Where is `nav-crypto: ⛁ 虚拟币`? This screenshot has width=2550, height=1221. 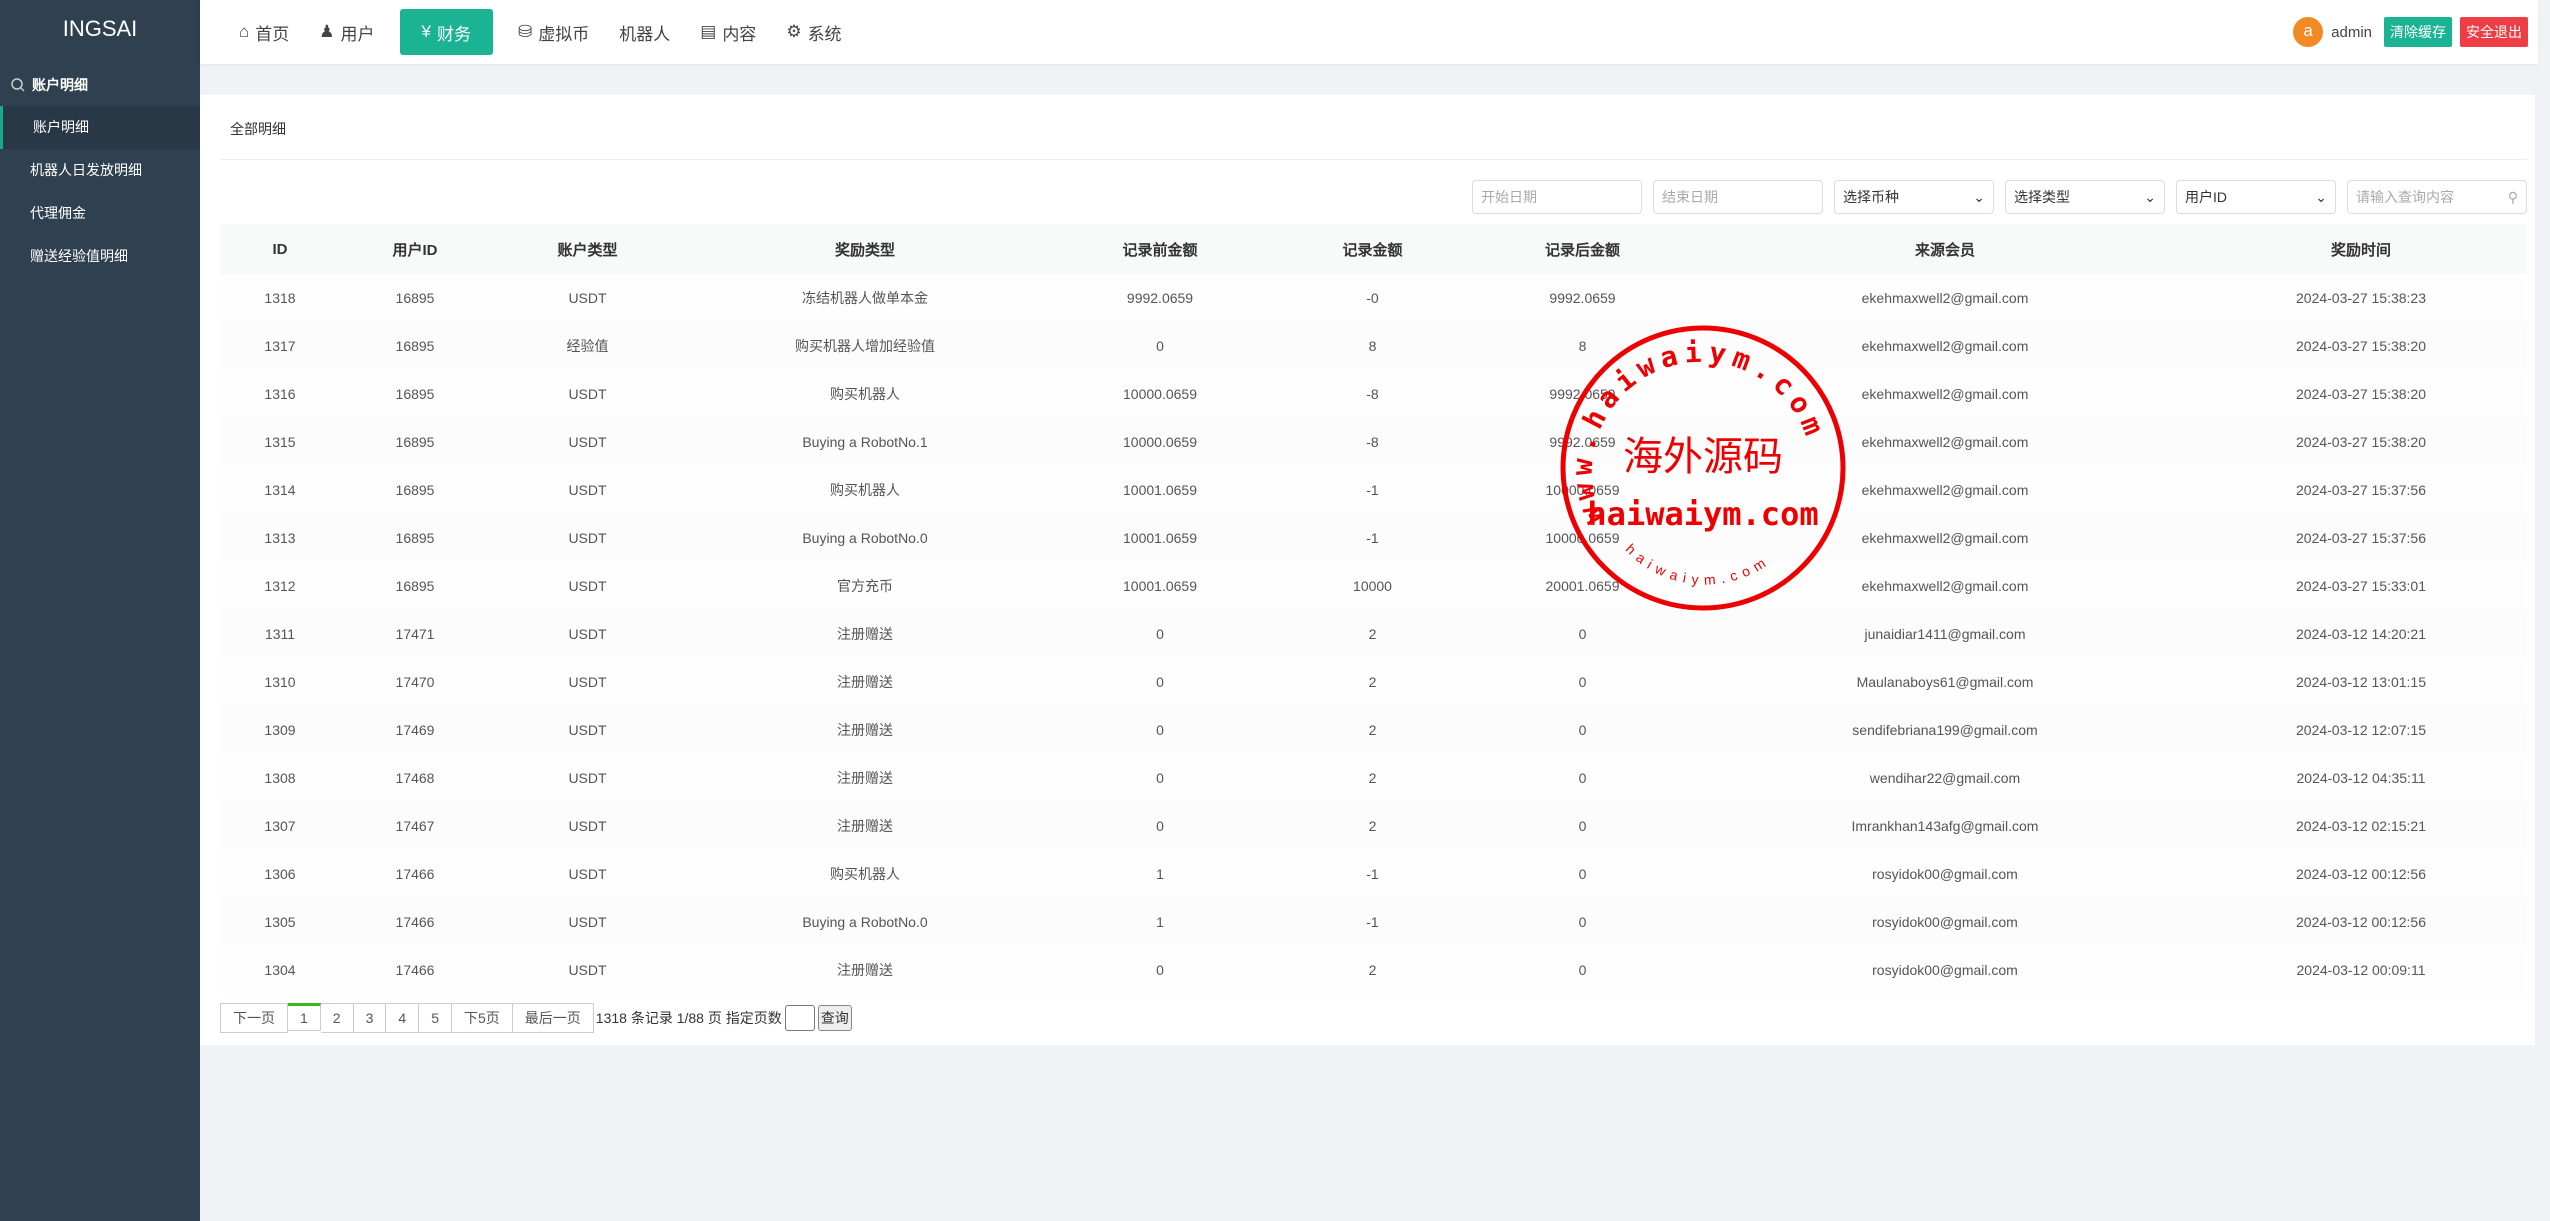 nav-crypto: ⛁ 虚拟币 is located at coordinates (553, 32).